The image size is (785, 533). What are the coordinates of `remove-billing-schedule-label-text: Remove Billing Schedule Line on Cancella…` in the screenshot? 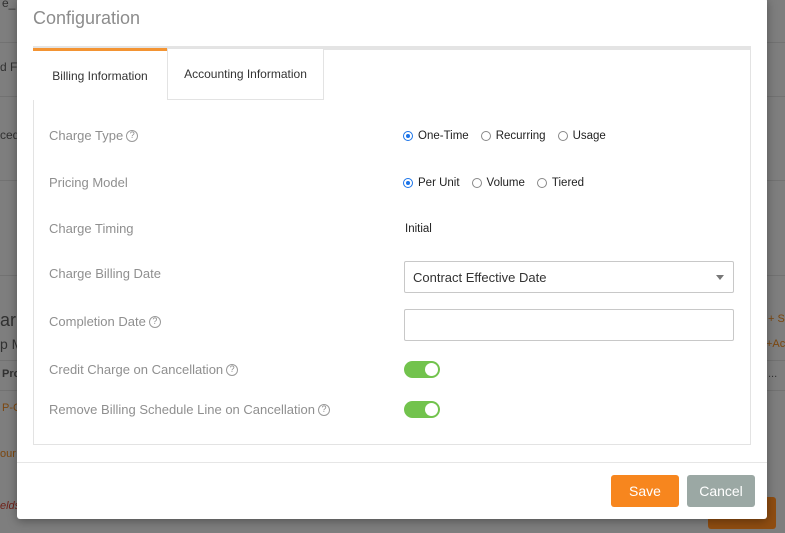 It's located at (182, 409).